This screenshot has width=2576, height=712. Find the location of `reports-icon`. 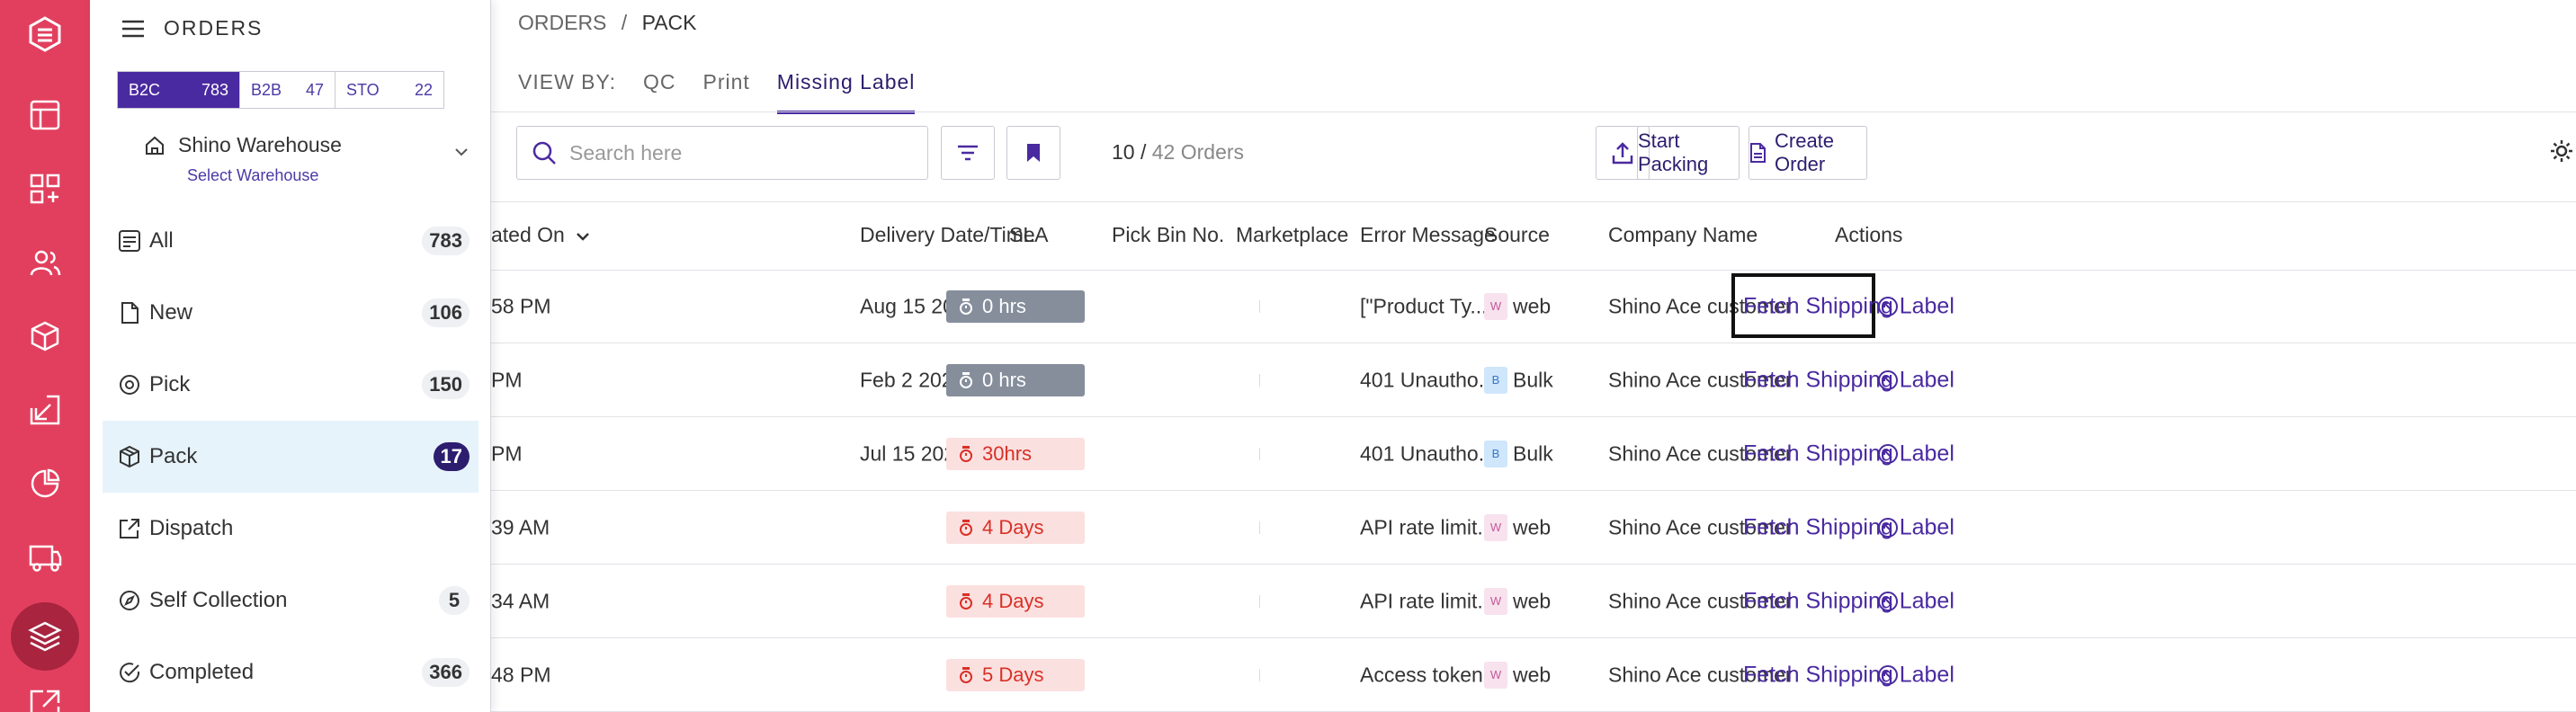

reports-icon is located at coordinates (45, 484).